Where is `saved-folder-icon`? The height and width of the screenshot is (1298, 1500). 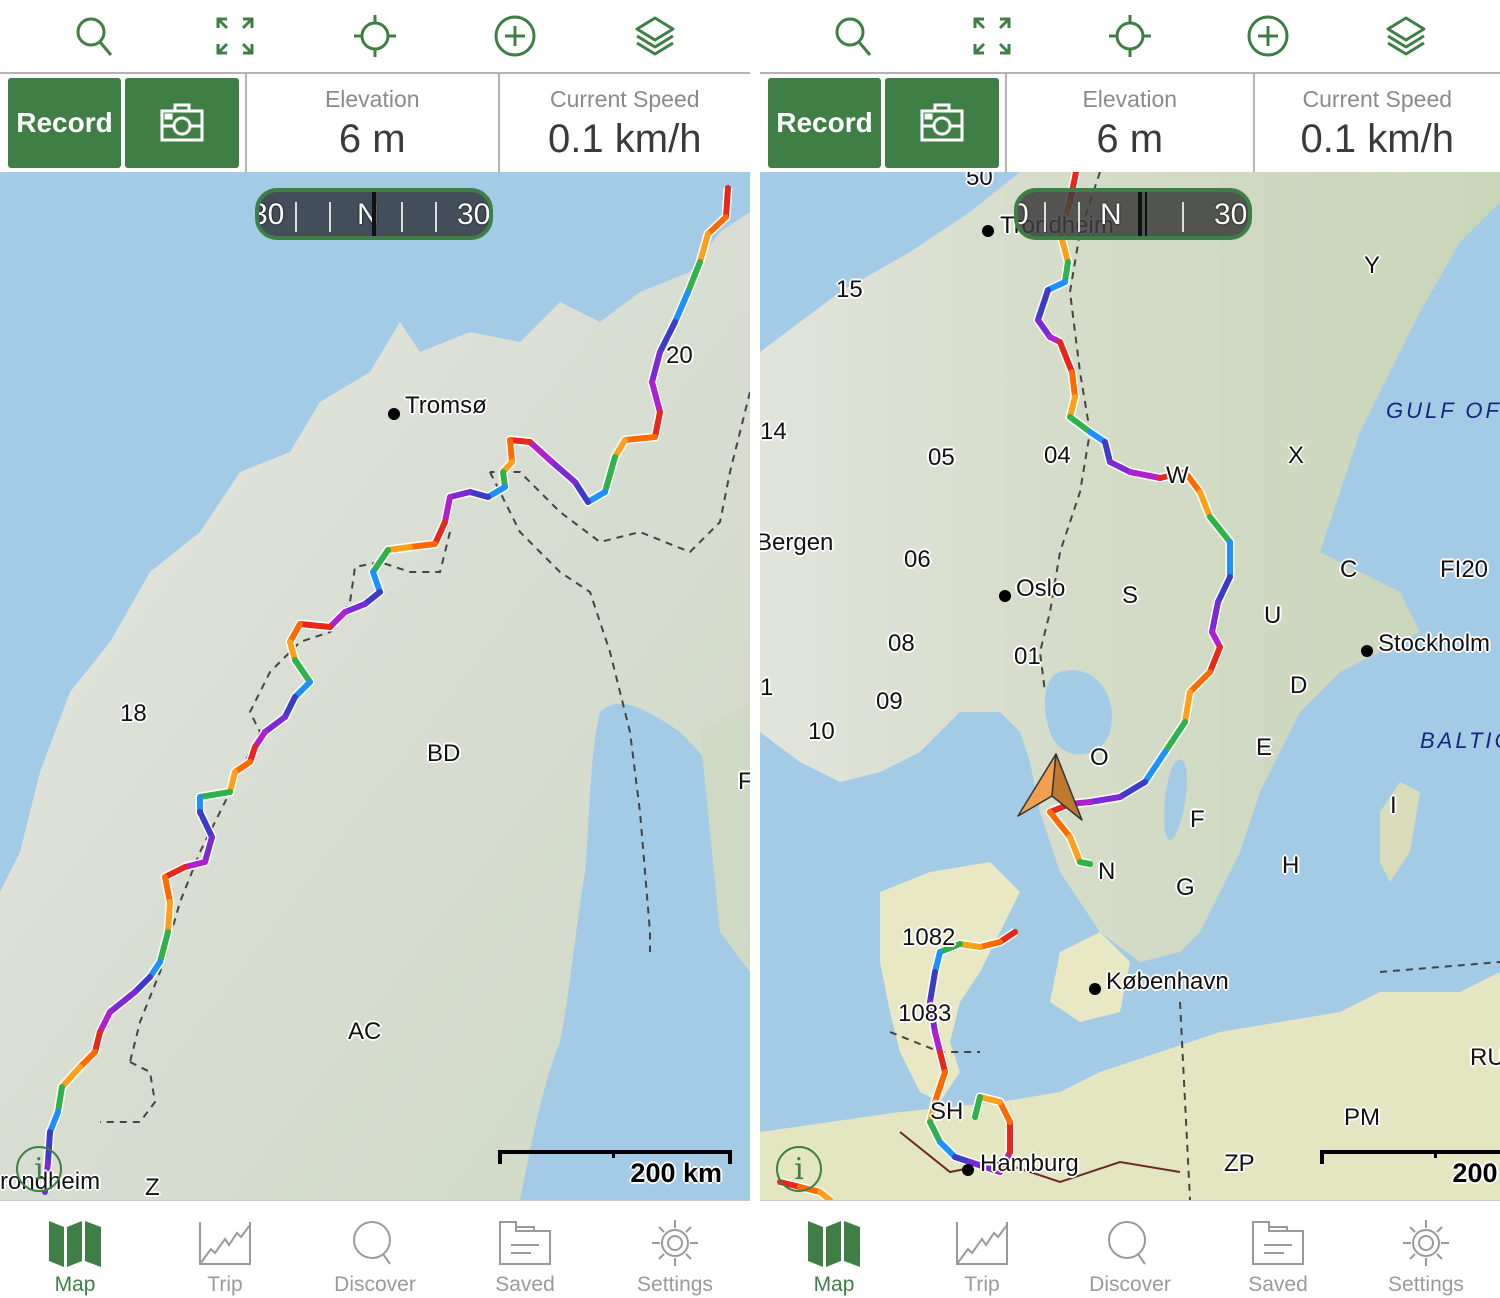 saved-folder-icon is located at coordinates (525, 1243).